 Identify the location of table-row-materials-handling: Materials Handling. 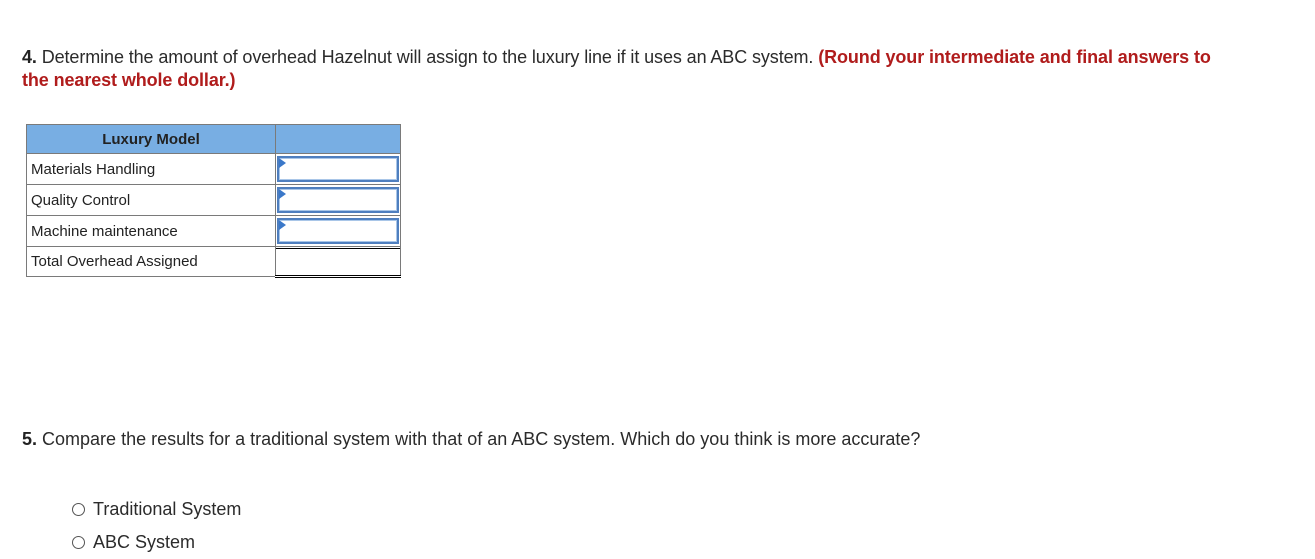
(213, 169).